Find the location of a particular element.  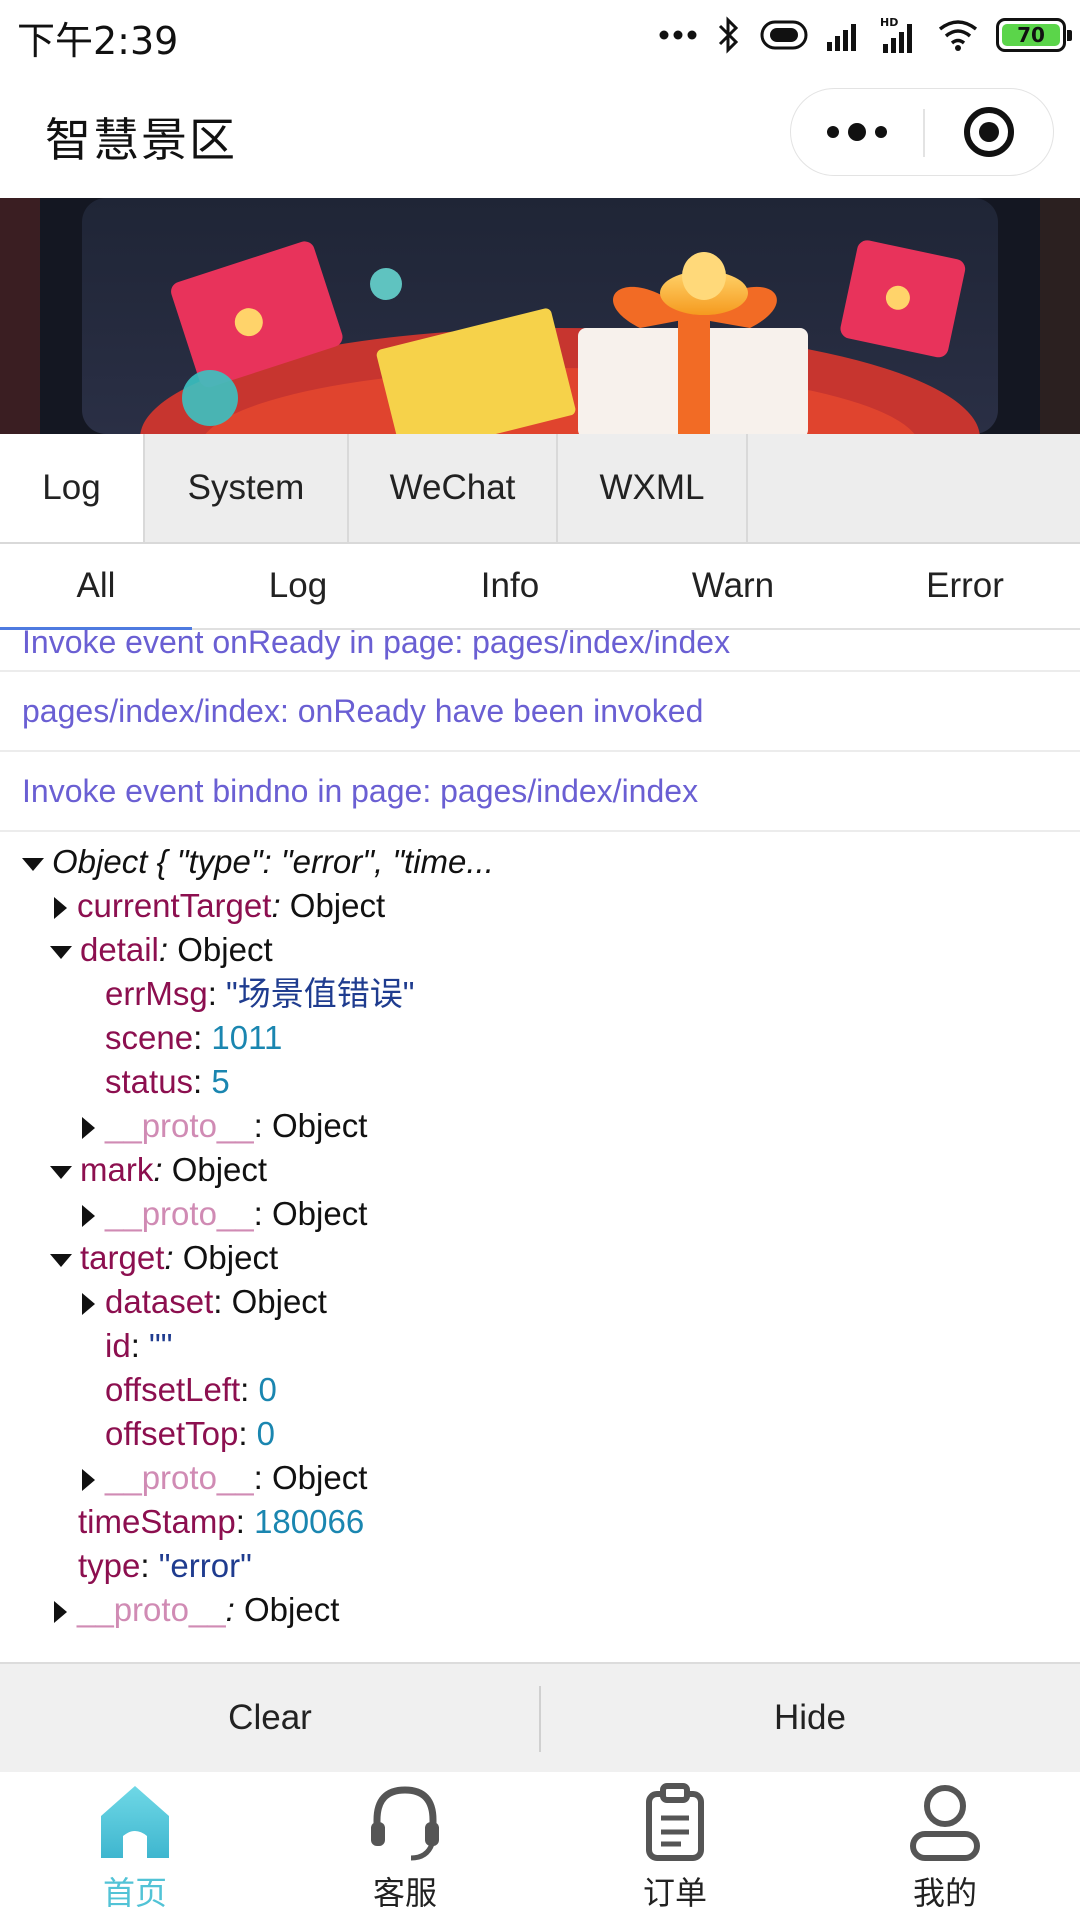

tree-leaf-status: status: 5 is located at coordinates (167, 1081).